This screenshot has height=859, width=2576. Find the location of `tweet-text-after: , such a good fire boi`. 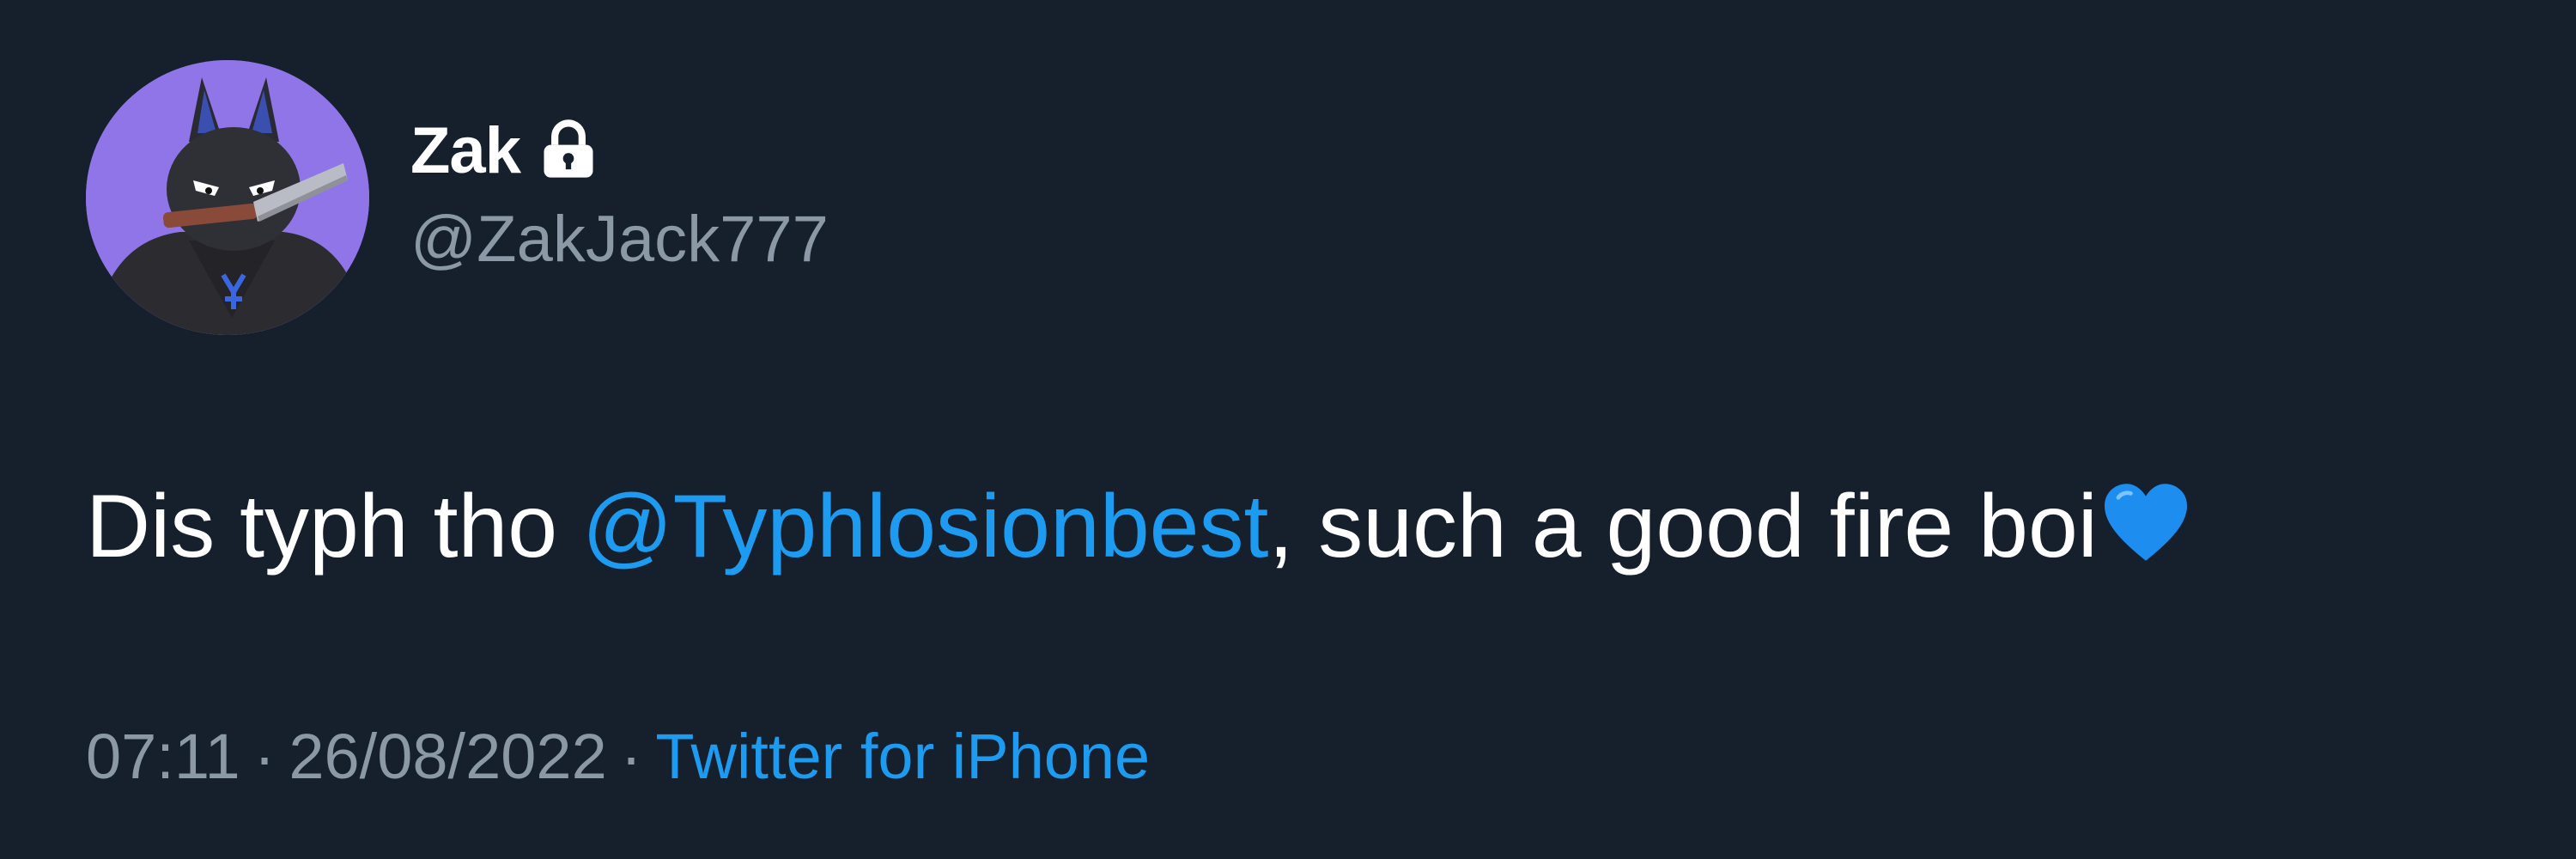

tweet-text-after: , such a good fire boi is located at coordinates (1683, 526).